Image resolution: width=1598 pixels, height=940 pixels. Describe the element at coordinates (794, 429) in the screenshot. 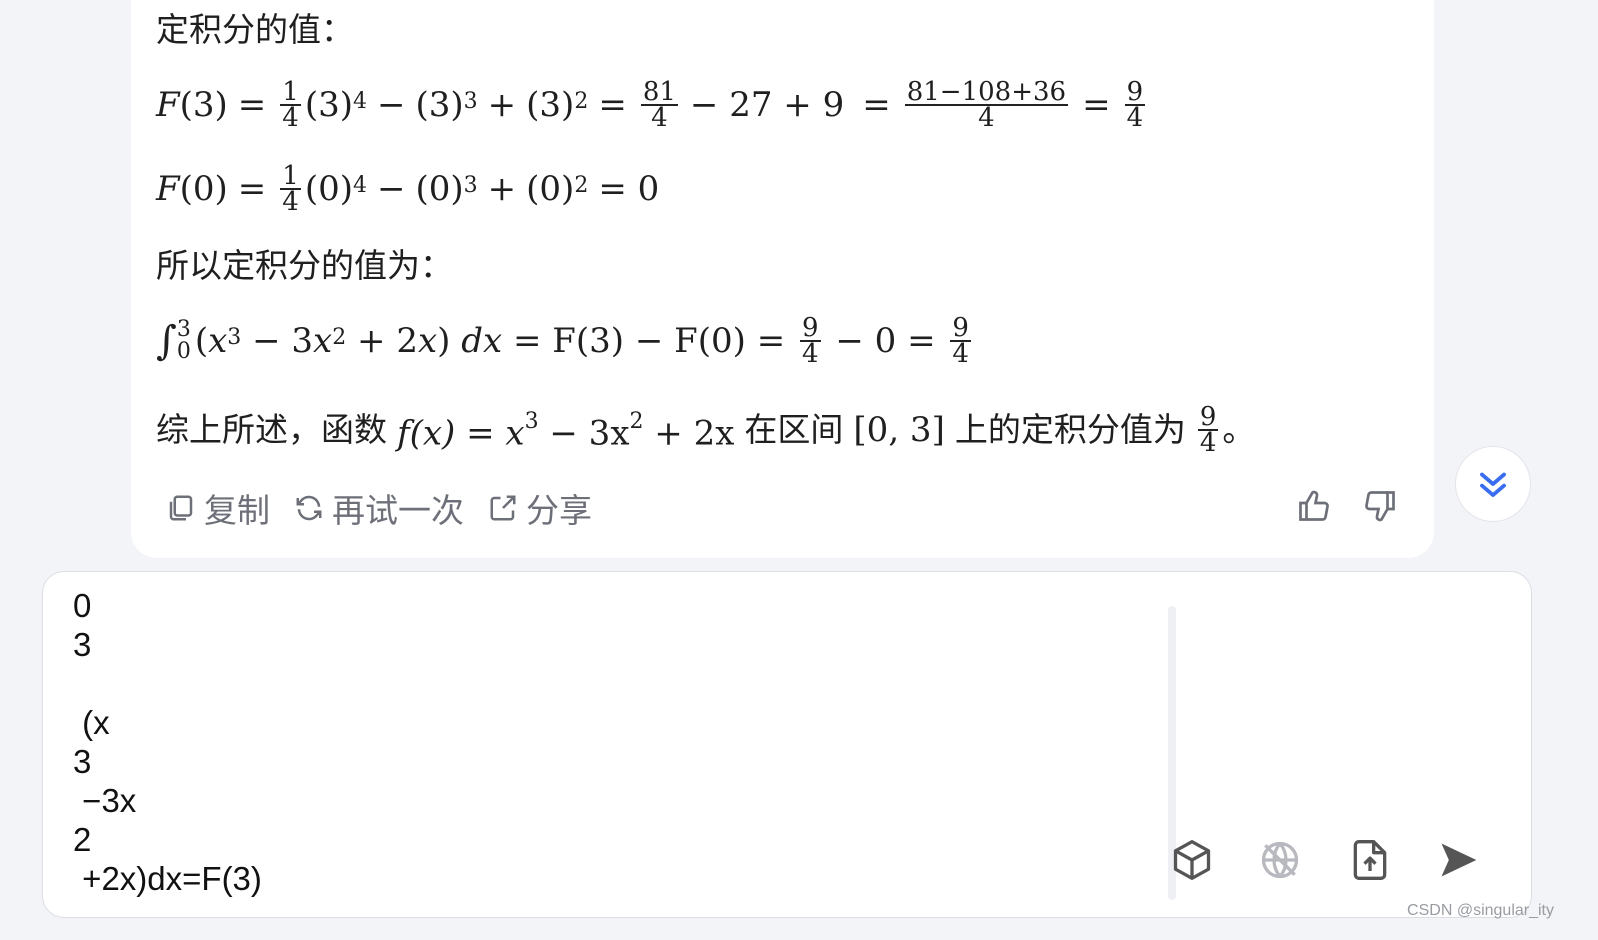

I see `summary-middle: 在区间` at that location.